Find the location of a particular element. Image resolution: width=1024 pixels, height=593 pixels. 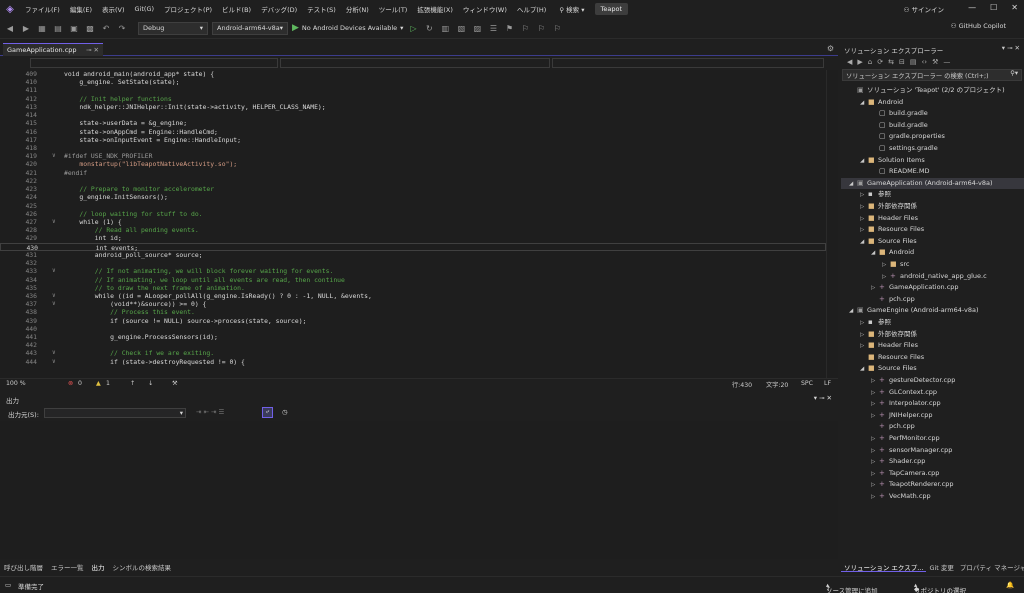

toolbar-icon-7: ⚐ is located at coordinates (557, 28).